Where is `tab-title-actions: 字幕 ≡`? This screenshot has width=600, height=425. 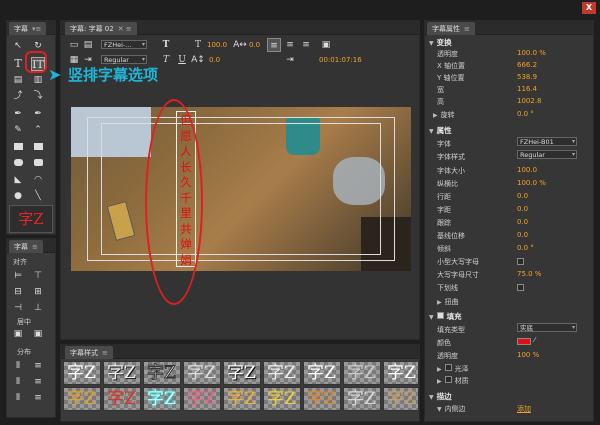
tab-title-actions: 字幕 ≡ is located at coordinates (26, 246).